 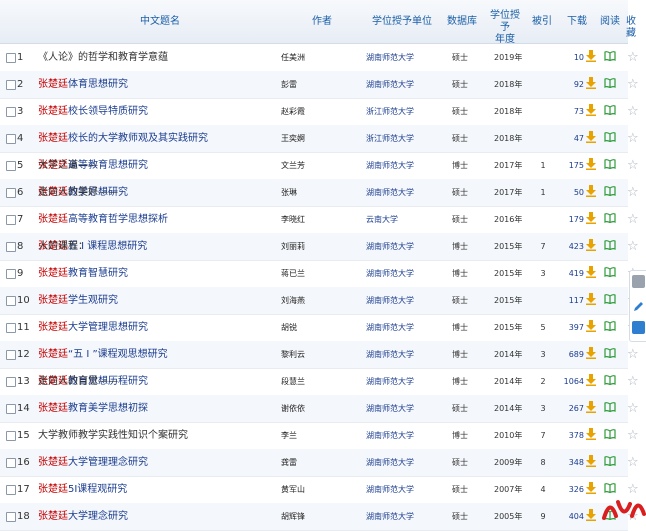 What do you see at coordinates (289, 84) in the screenshot?
I see `author-link: 彭雷` at bounding box center [289, 84].